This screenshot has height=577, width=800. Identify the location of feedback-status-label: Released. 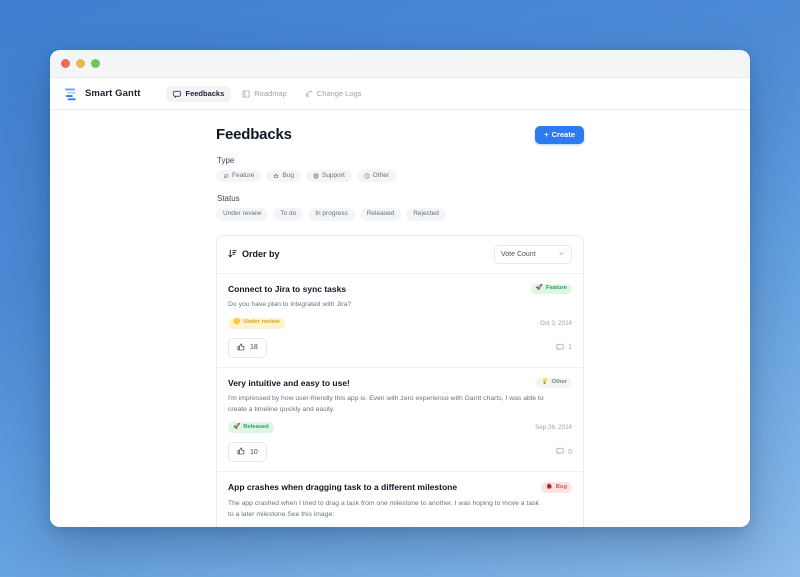
(256, 426).